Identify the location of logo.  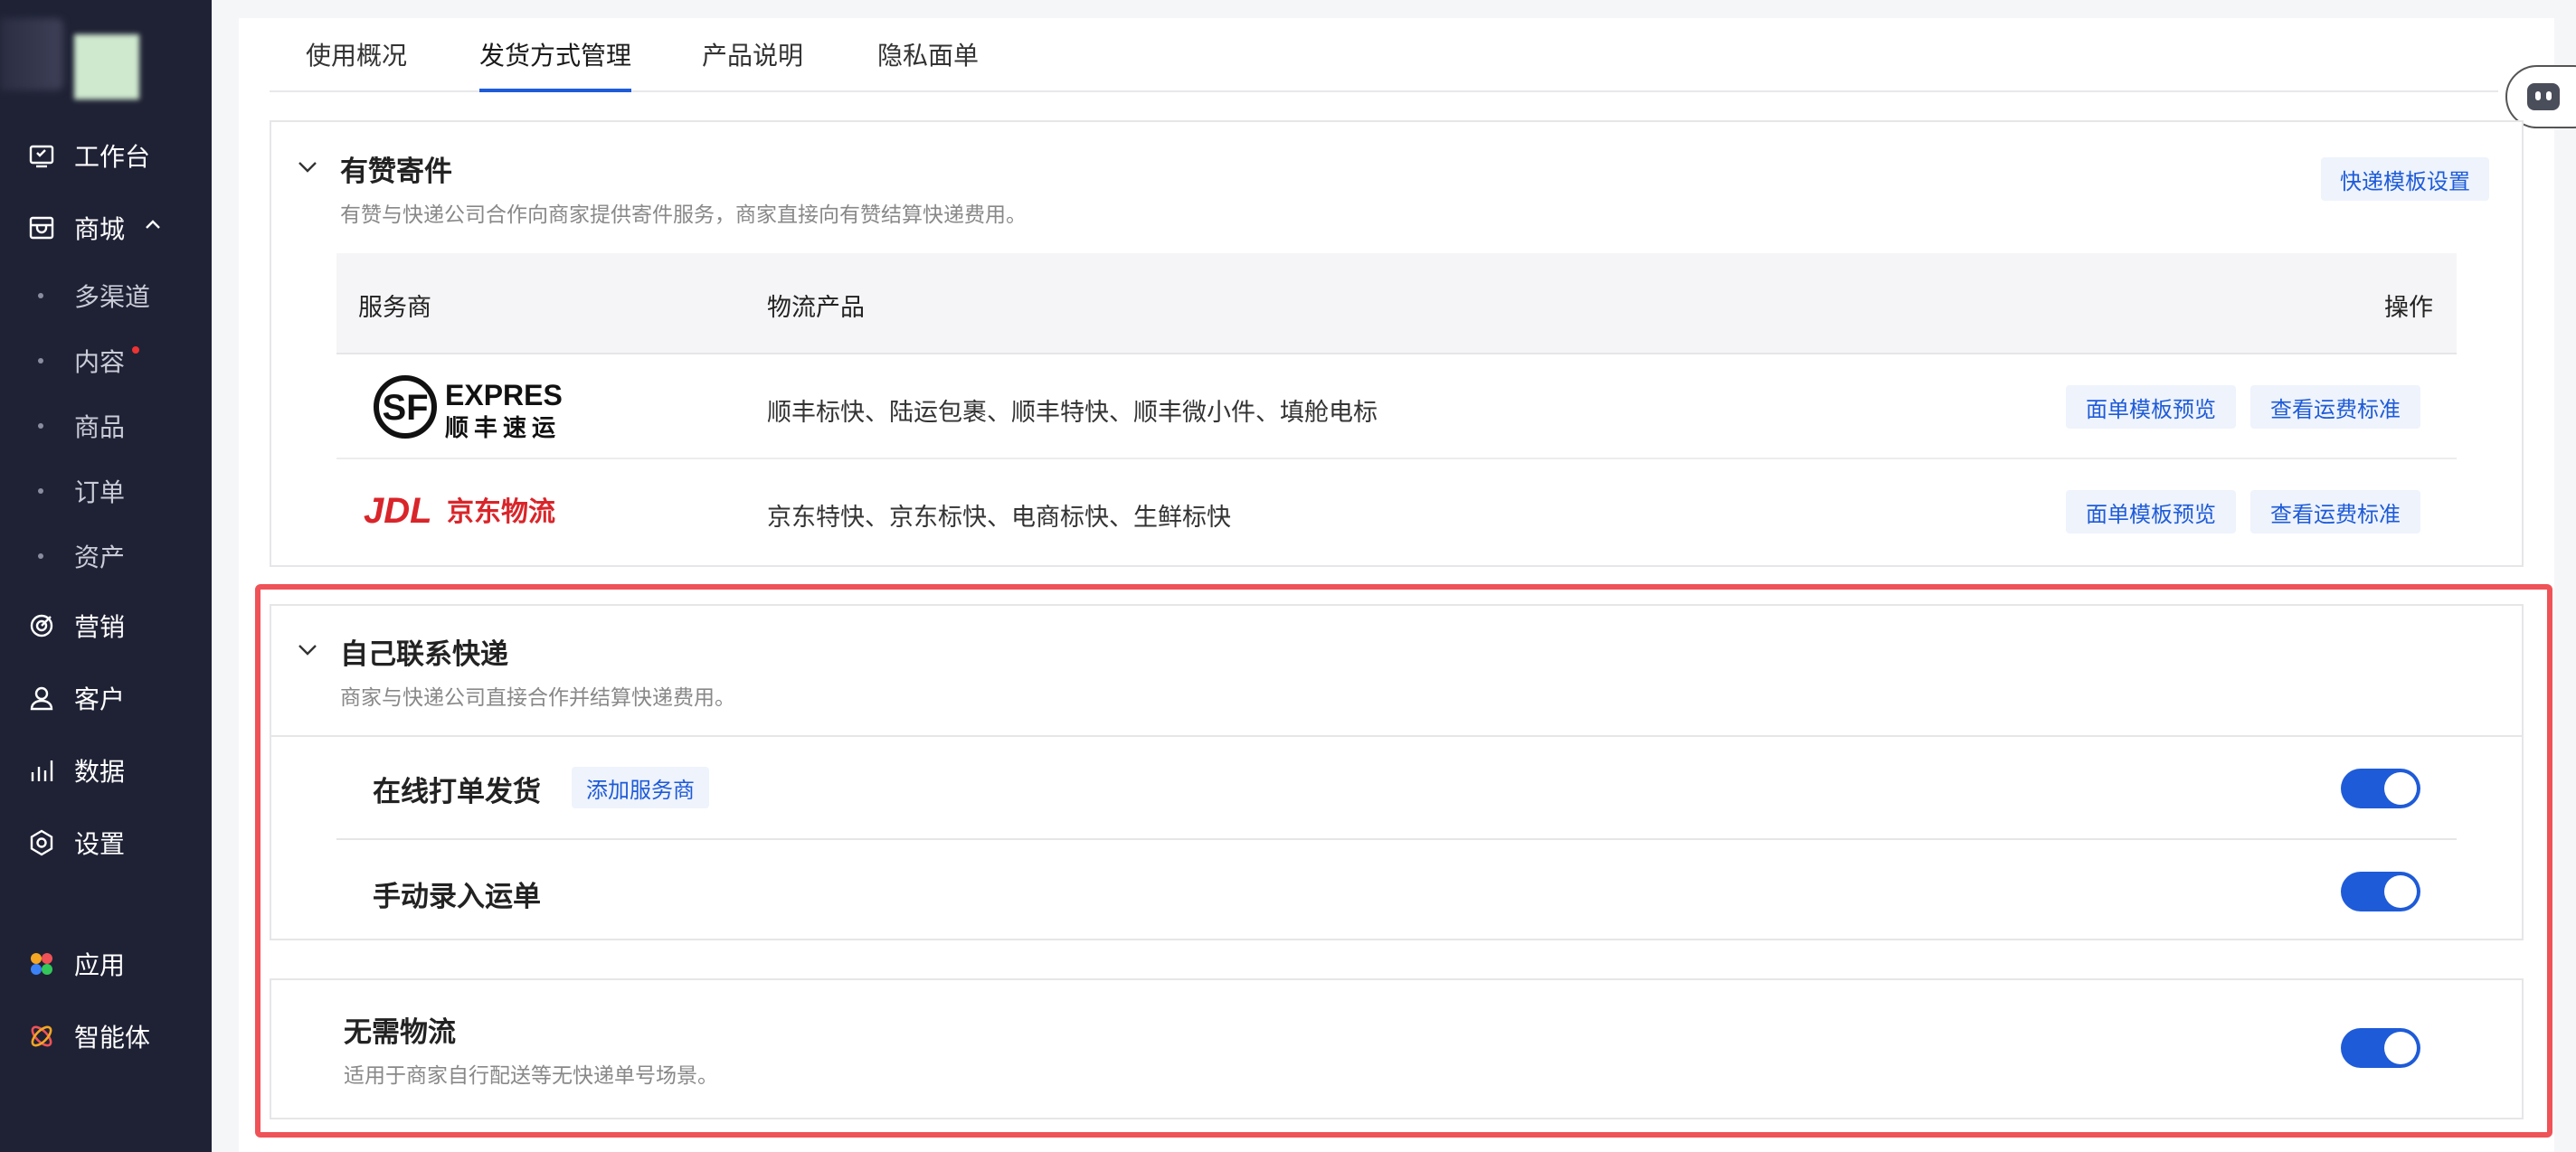
(106, 49).